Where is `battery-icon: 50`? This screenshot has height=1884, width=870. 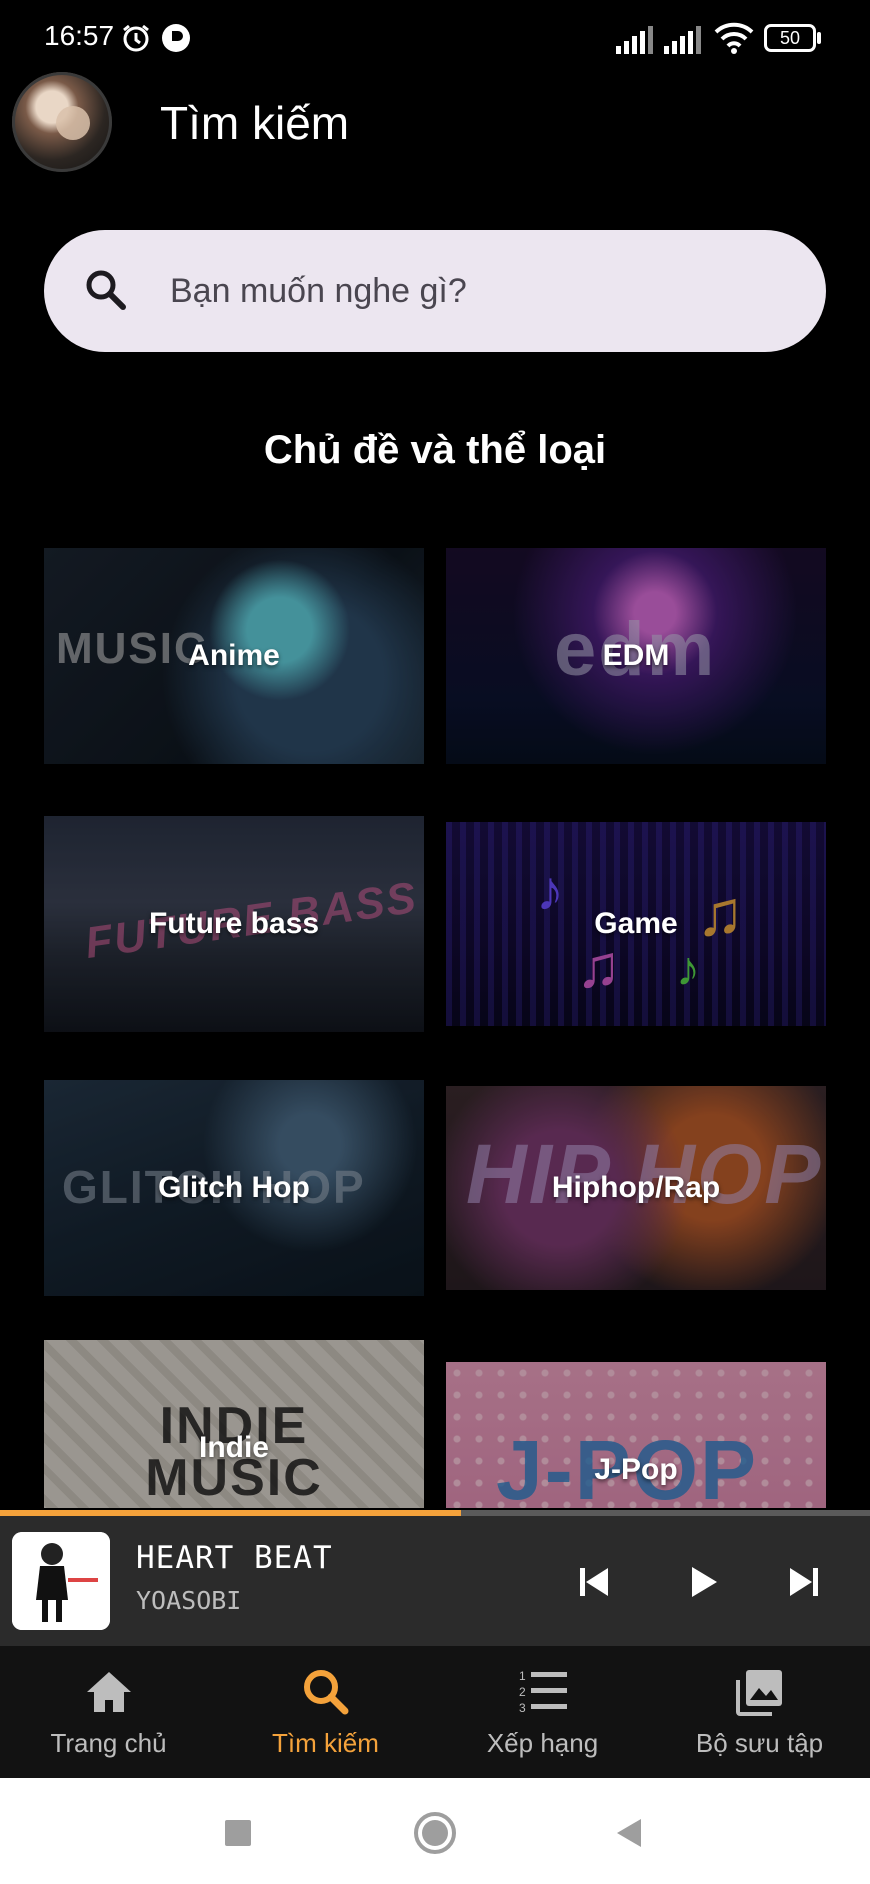
battery-icon: 50 is located at coordinates (790, 38).